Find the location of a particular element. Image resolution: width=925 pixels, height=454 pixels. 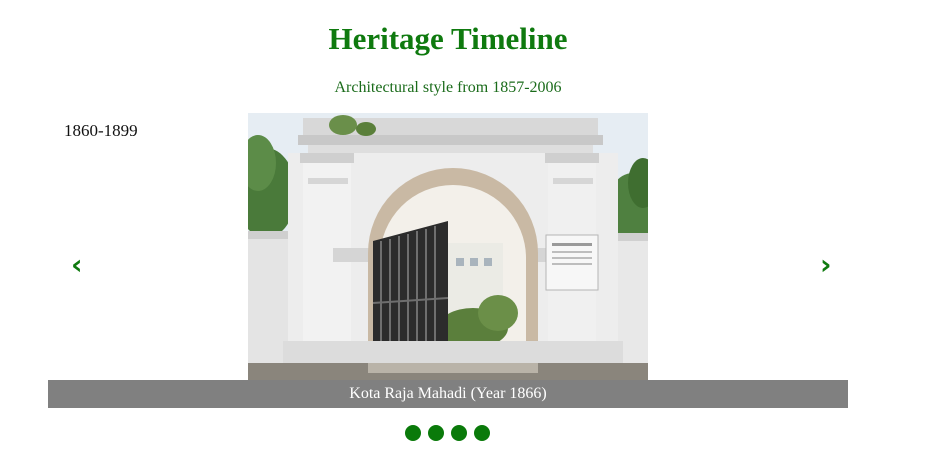

slide-indicators is located at coordinates (447, 433).